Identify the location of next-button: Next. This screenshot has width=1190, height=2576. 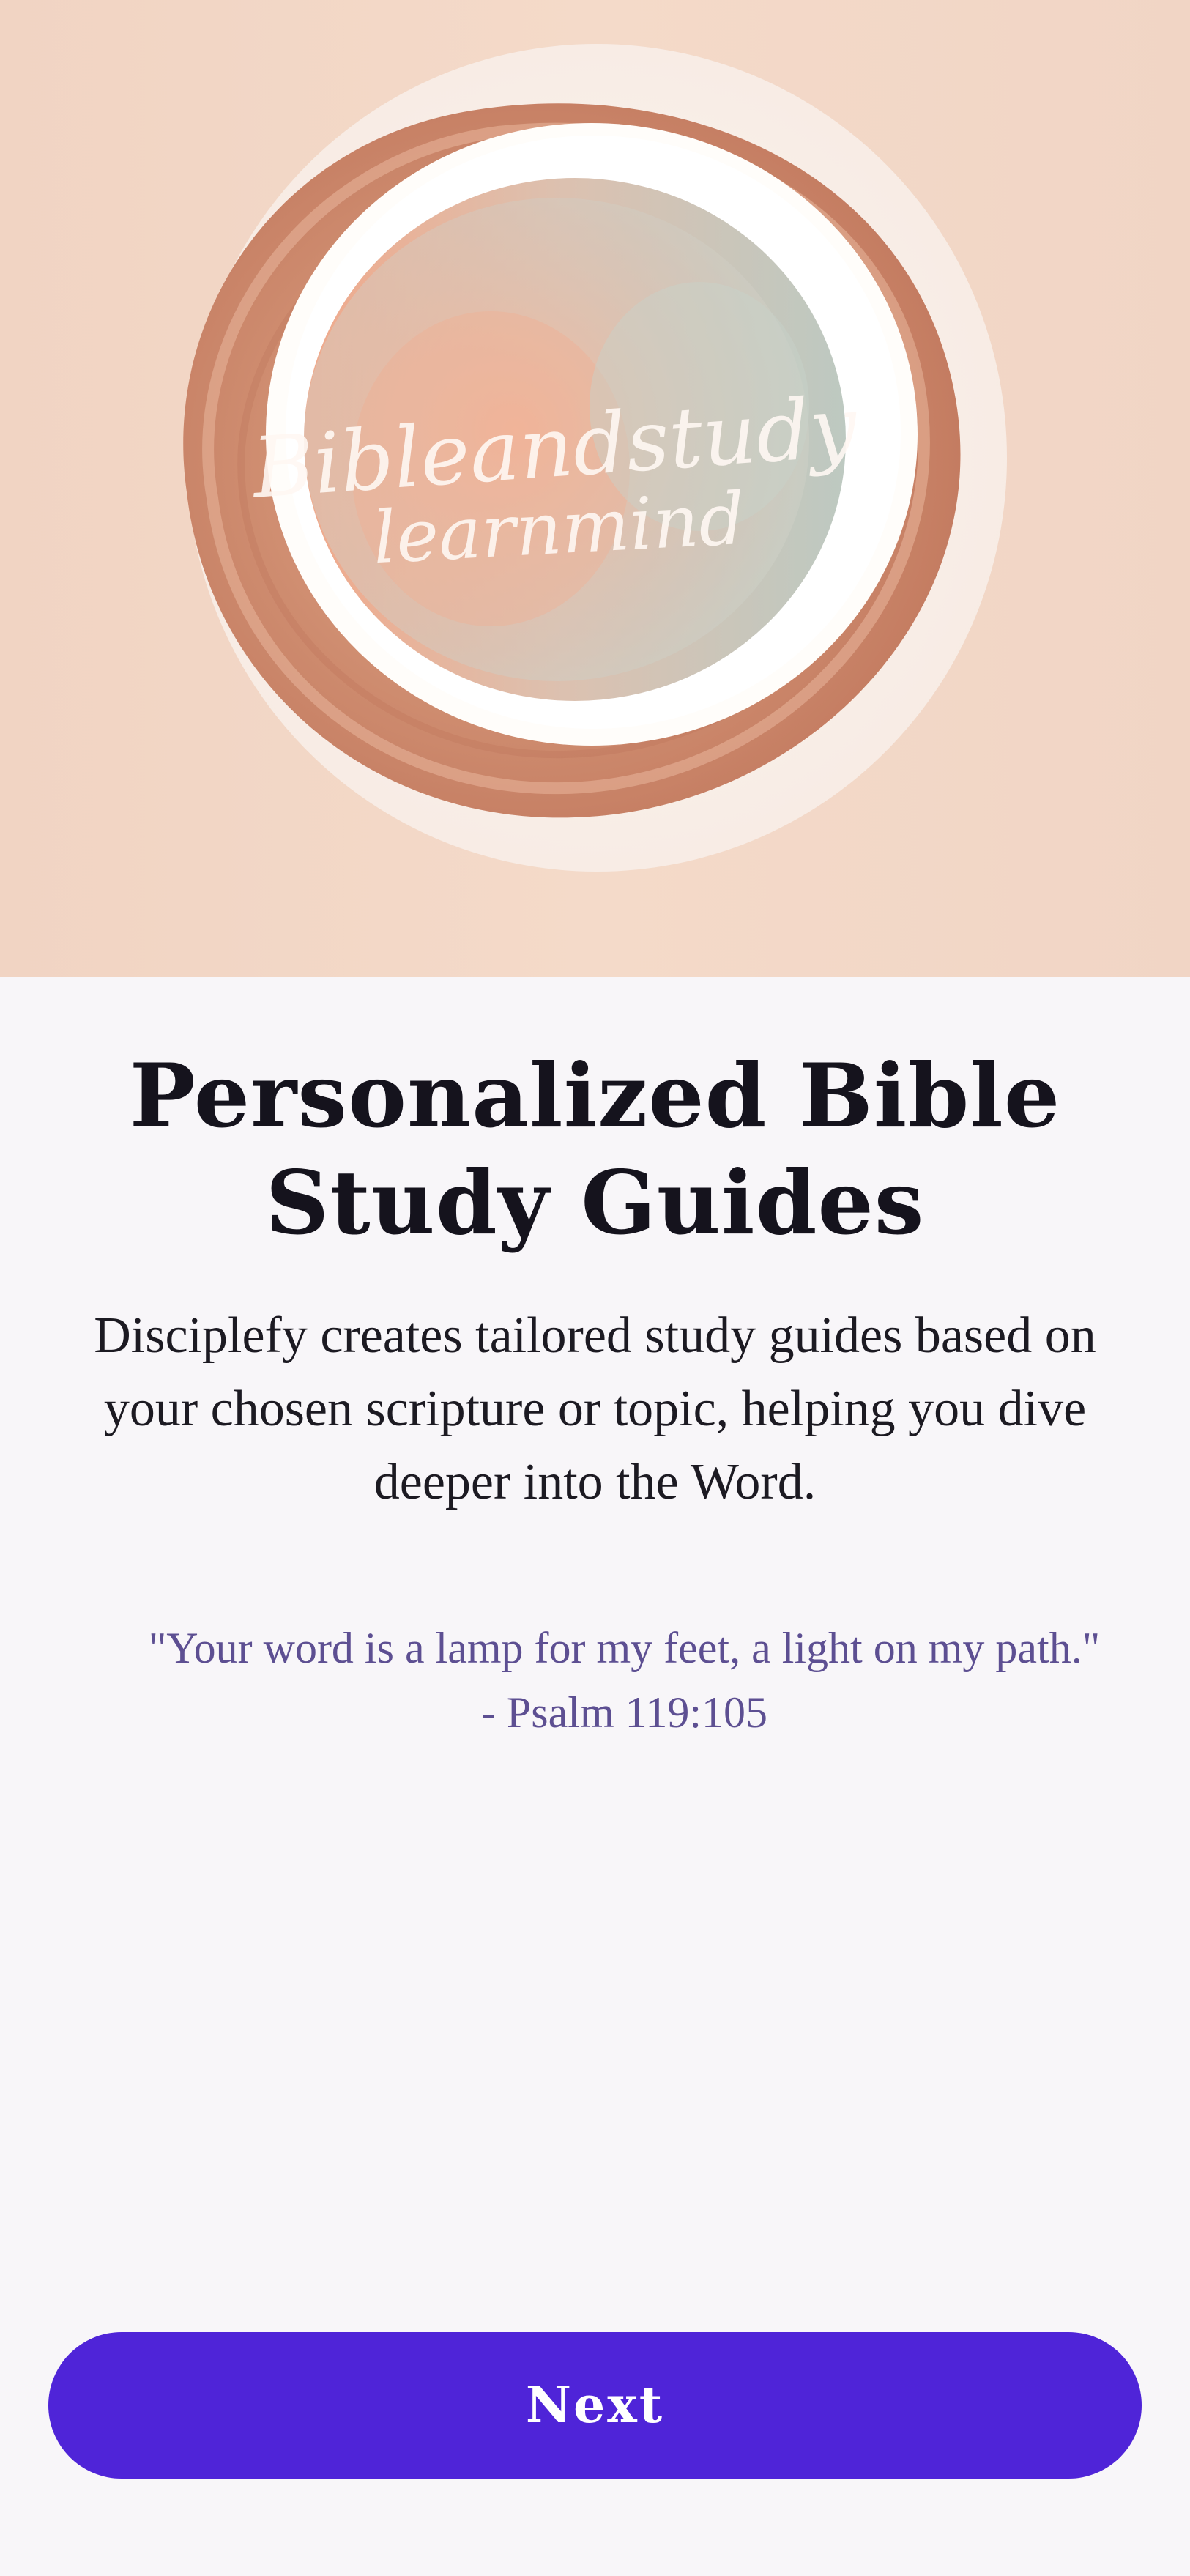
(595, 2405).